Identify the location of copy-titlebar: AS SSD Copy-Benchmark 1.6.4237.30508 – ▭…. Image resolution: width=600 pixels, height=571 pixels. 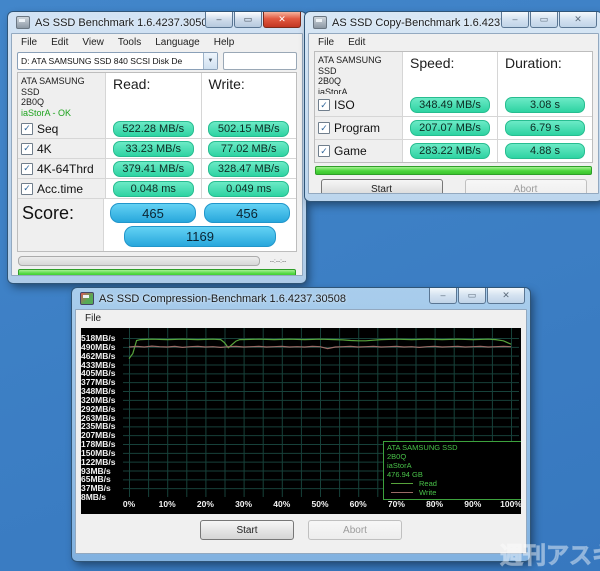
(453, 22).